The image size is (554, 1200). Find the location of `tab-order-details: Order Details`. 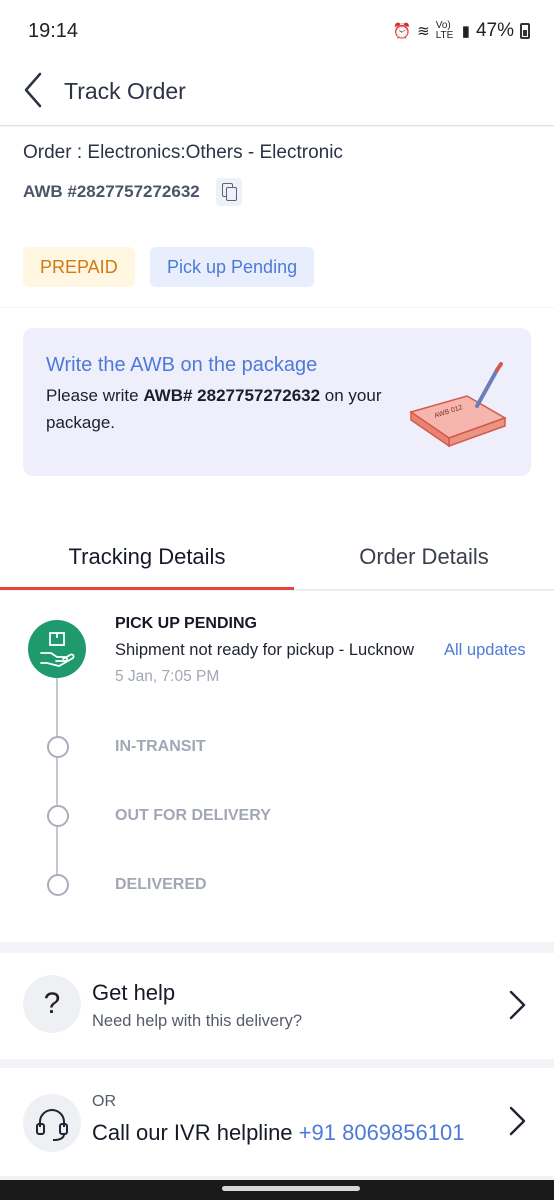

tab-order-details: Order Details is located at coordinates (424, 556).